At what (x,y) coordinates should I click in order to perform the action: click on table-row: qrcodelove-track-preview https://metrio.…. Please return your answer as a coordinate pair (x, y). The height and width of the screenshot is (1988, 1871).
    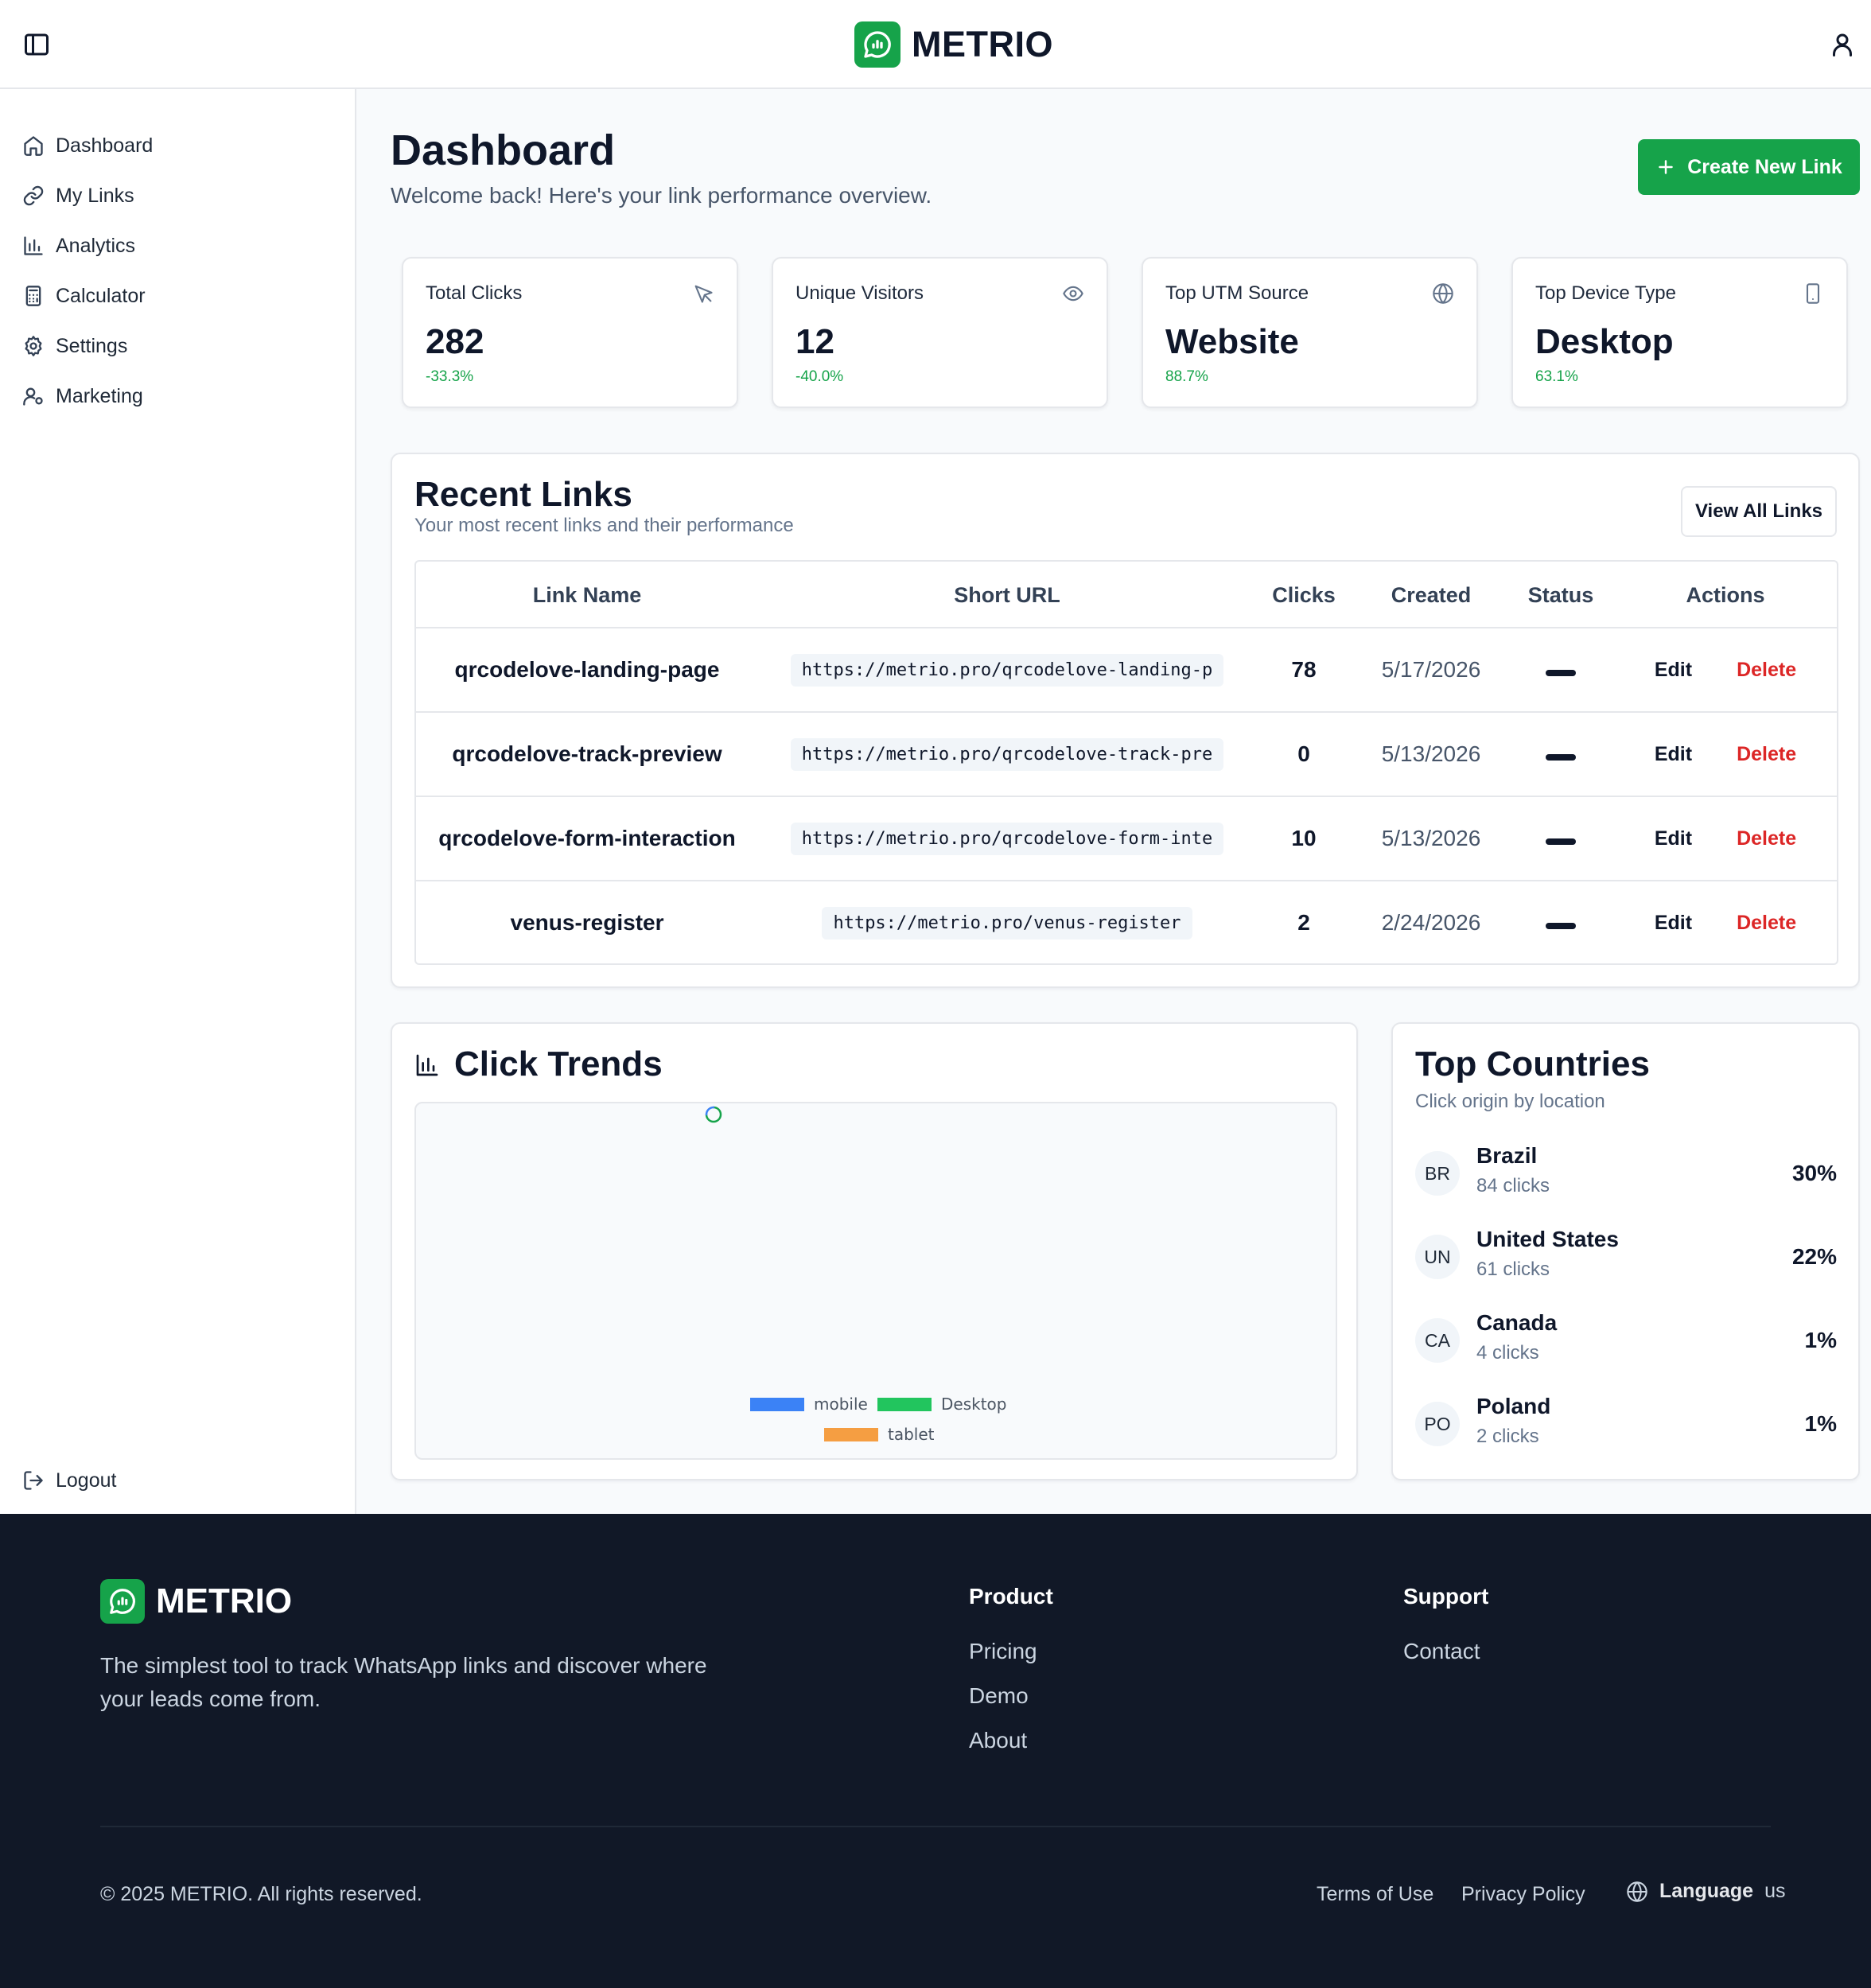
    Looking at the image, I should click on (1126, 755).